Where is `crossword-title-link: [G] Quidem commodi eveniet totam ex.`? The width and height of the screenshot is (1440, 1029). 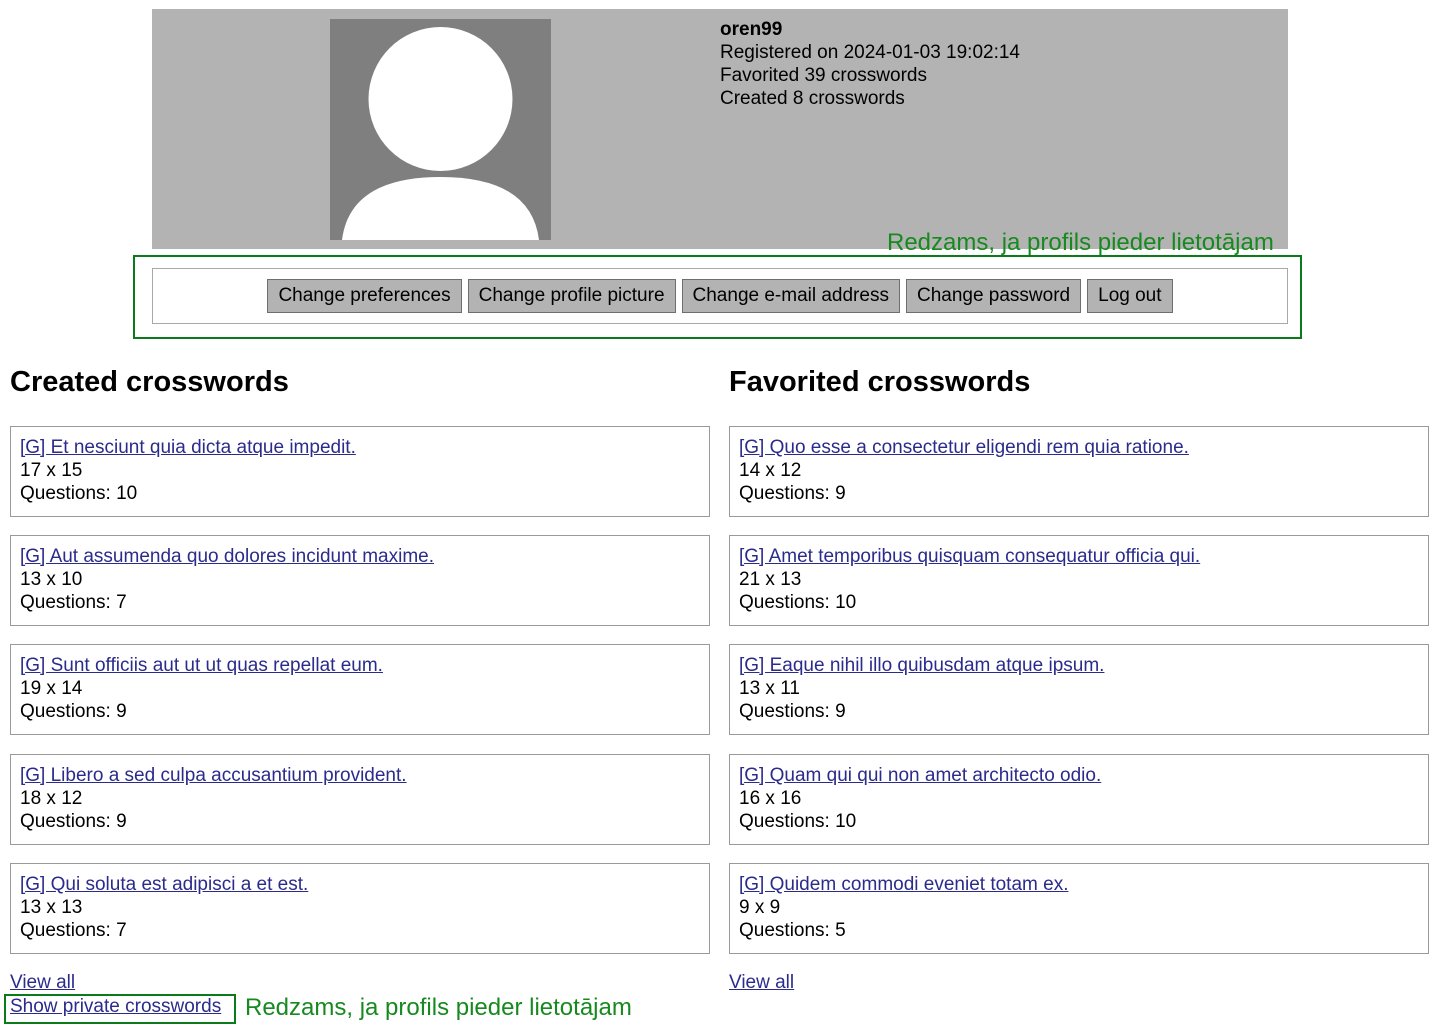
crossword-title-link: [G] Quidem commodi eveniet totam ex. is located at coordinates (903, 884).